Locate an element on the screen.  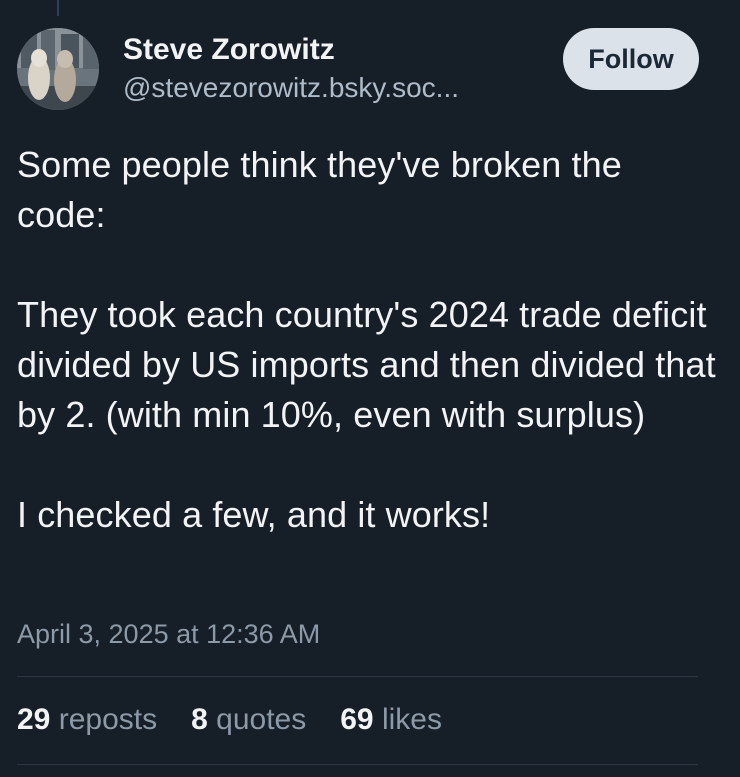
avatar is located at coordinates (58, 69).